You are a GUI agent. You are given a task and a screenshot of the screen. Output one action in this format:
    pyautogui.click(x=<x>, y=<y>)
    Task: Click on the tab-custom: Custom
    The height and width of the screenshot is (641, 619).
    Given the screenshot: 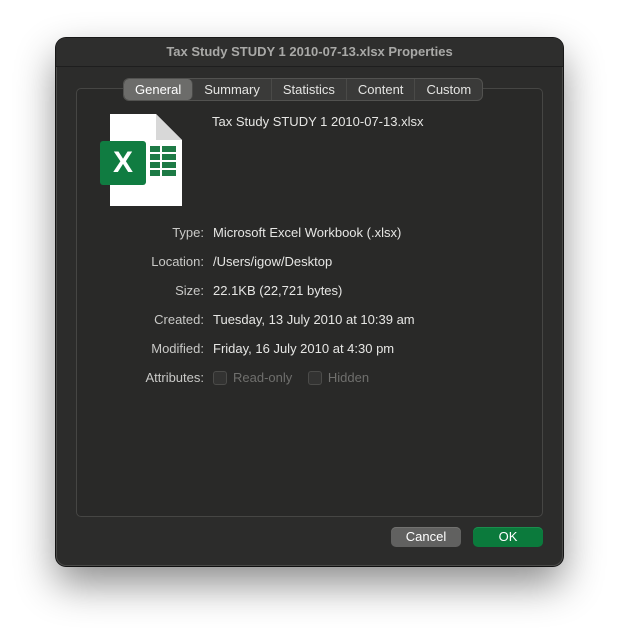 What is the action you would take?
    pyautogui.click(x=448, y=89)
    